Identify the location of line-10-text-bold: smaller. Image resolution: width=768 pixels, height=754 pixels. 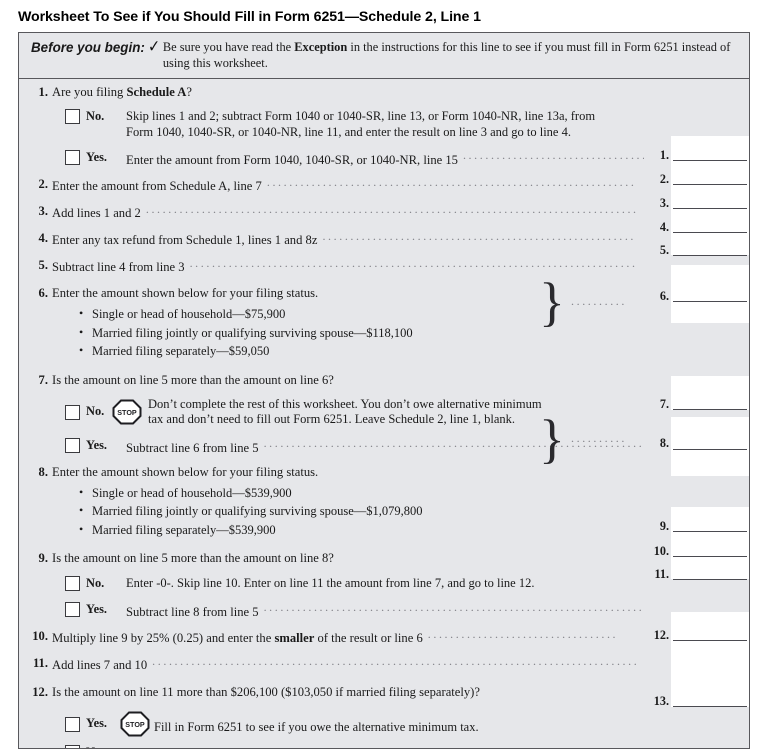
(294, 638).